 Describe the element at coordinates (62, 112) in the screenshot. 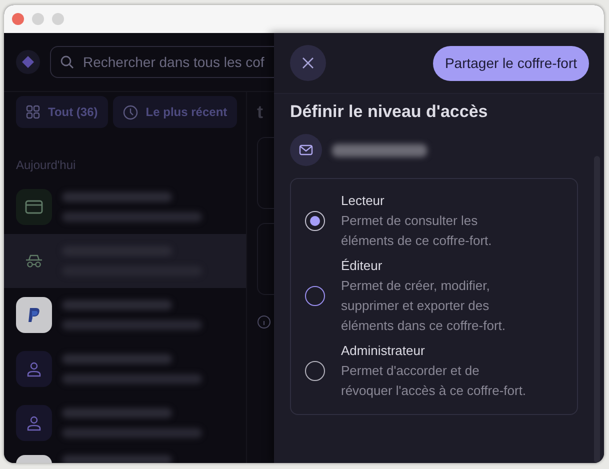

I see `filter-button: Tout (36)` at that location.